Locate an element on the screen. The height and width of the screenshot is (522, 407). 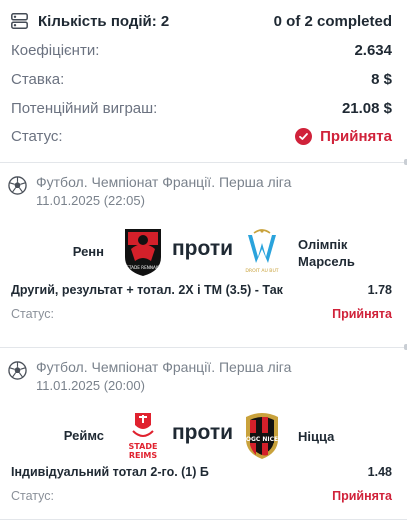
odds-label: Коефіцієнти: is located at coordinates (55, 50).